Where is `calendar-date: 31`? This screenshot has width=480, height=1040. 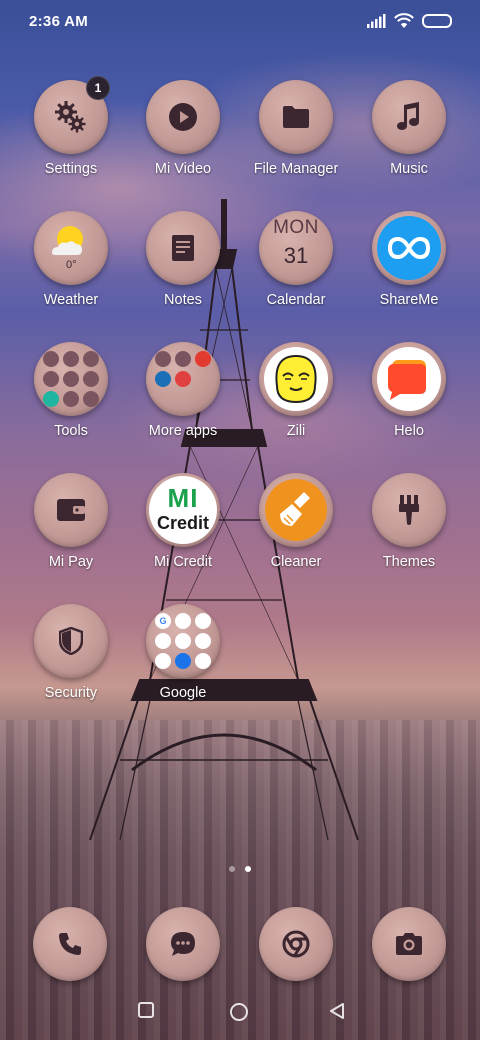
calendar-date: 31 is located at coordinates (296, 255).